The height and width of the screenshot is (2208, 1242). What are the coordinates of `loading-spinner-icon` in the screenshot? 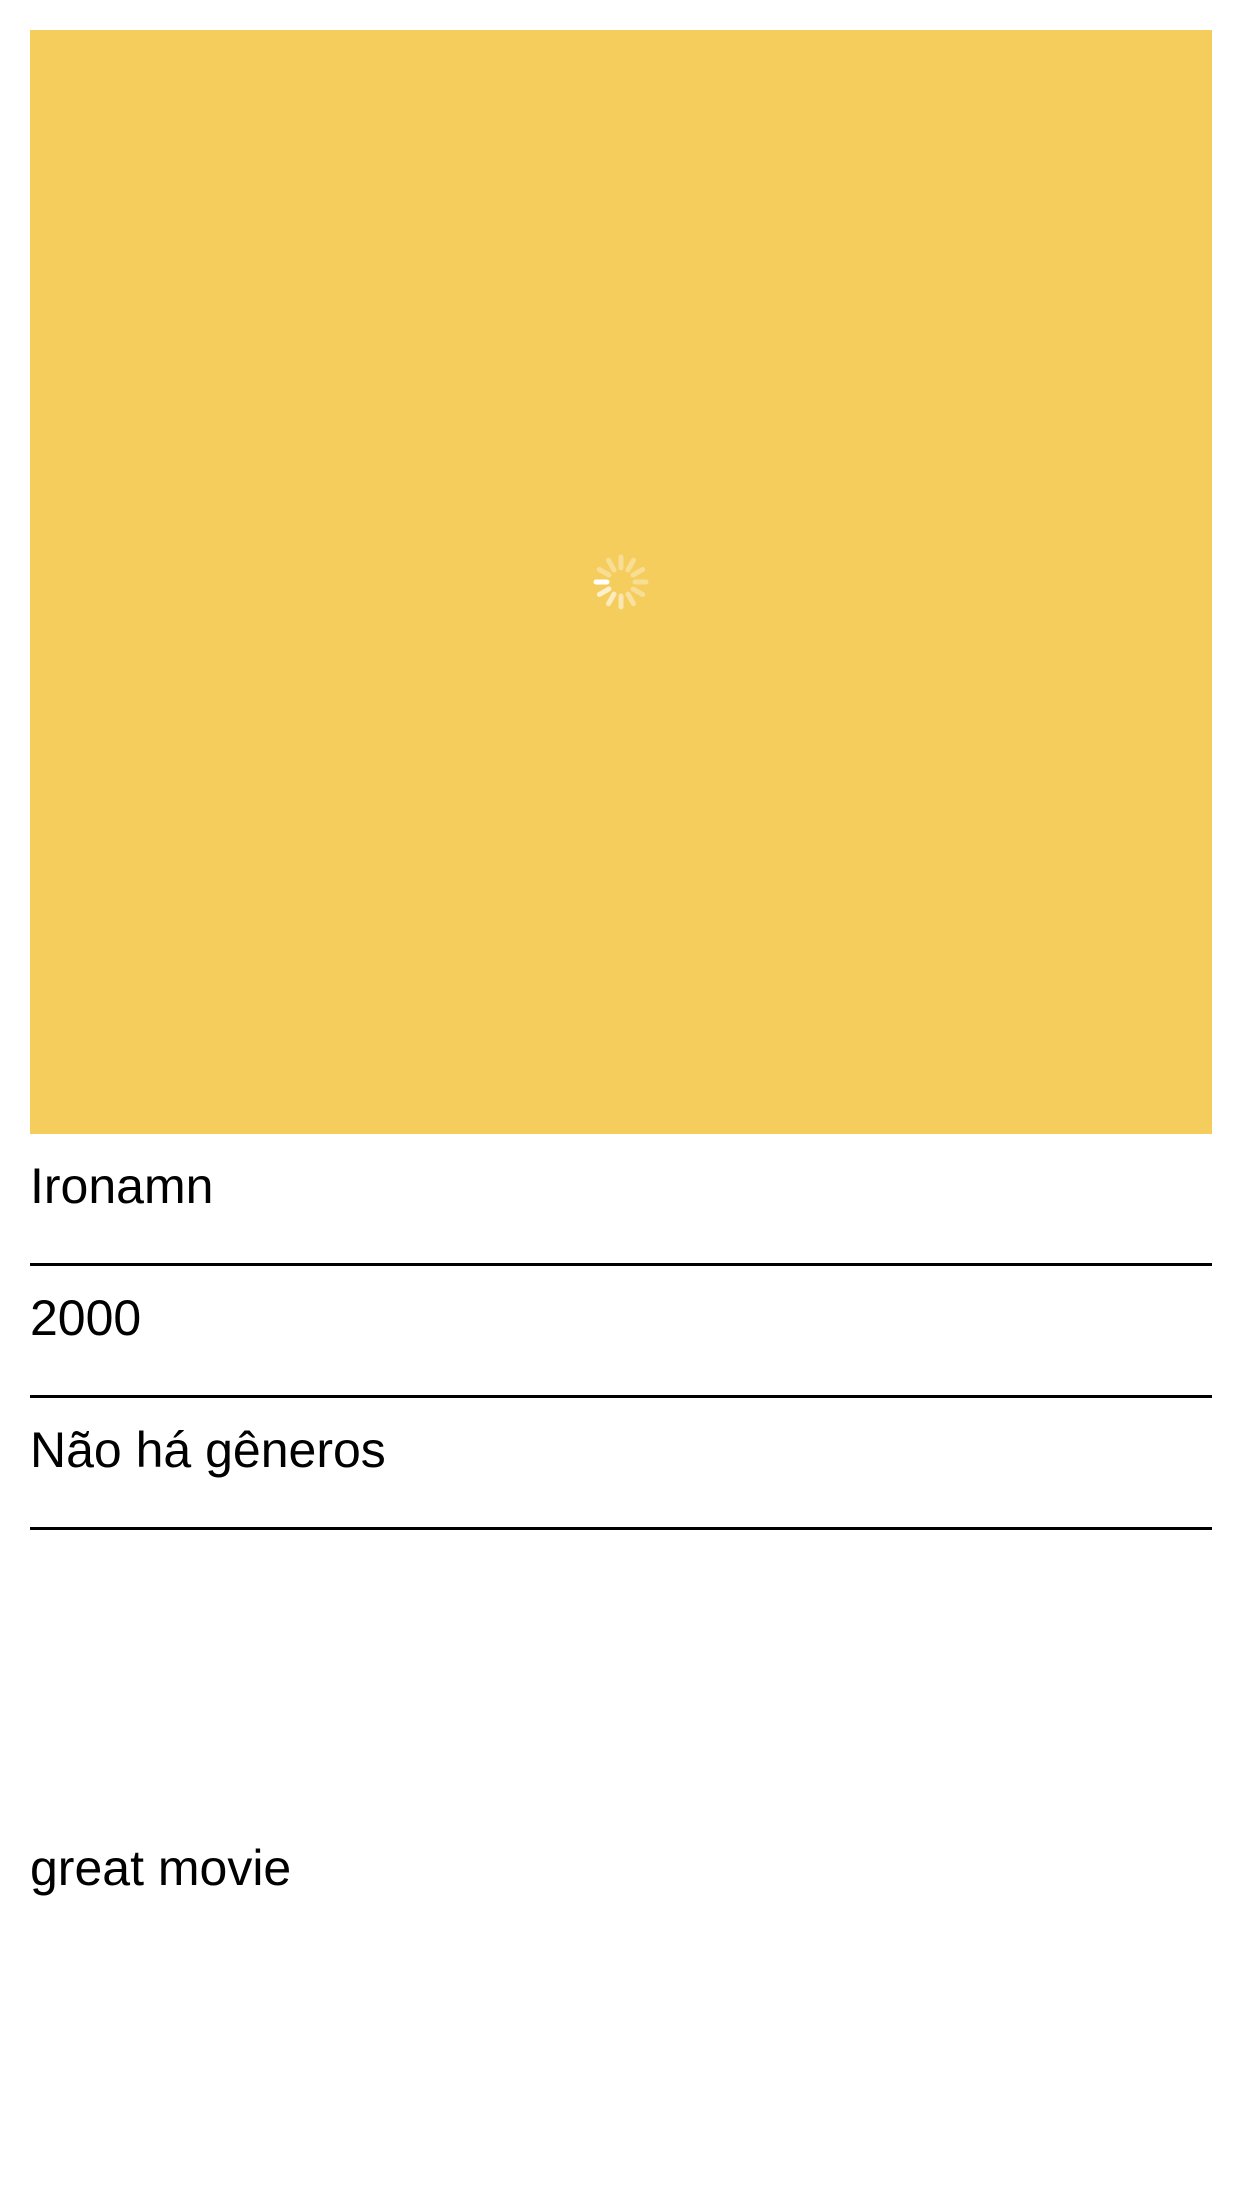 It's located at (621, 582).